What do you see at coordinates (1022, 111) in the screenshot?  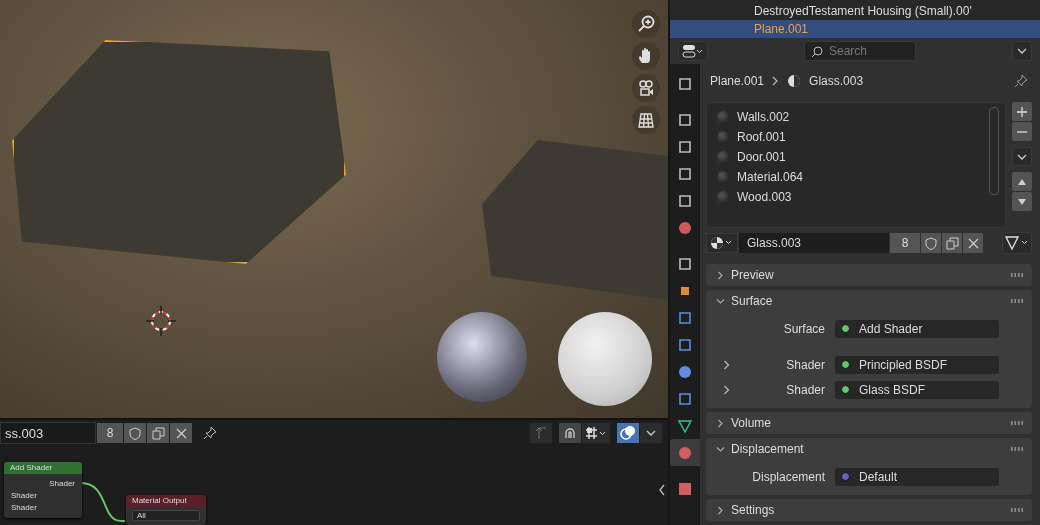 I see `add-icon` at bounding box center [1022, 111].